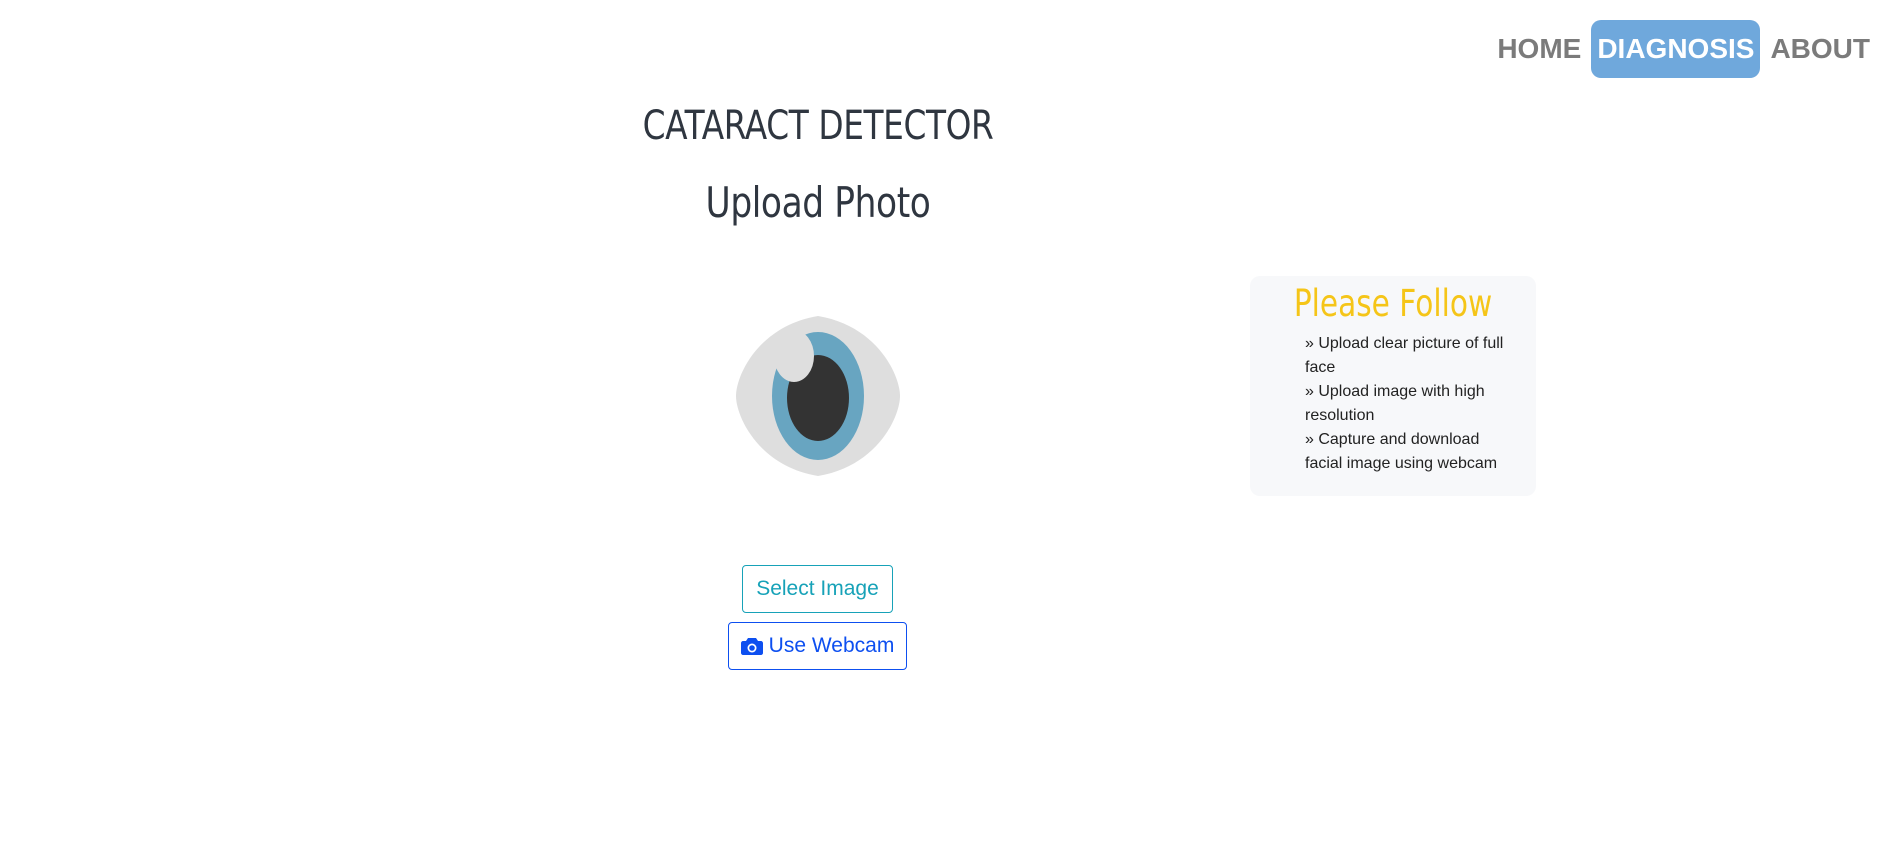  I want to click on upload-heading: Upload Photo, so click(818, 202).